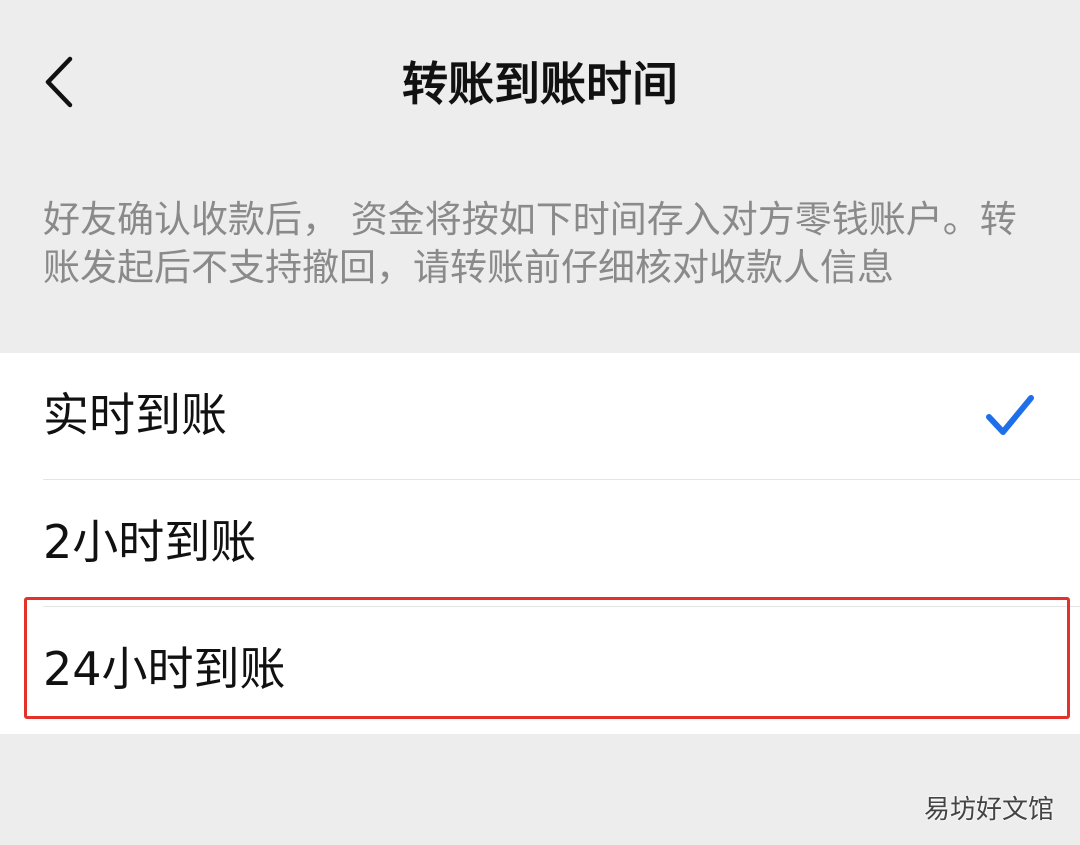 The image size is (1080, 845). What do you see at coordinates (540, 670) in the screenshot?
I see `option-24-hours: 24小时到账` at bounding box center [540, 670].